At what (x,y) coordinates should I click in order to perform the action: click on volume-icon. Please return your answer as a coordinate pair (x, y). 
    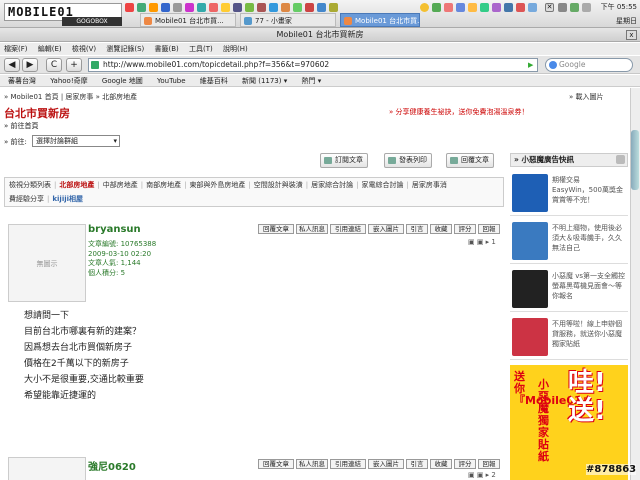
    Looking at the image, I should click on (586, 7).